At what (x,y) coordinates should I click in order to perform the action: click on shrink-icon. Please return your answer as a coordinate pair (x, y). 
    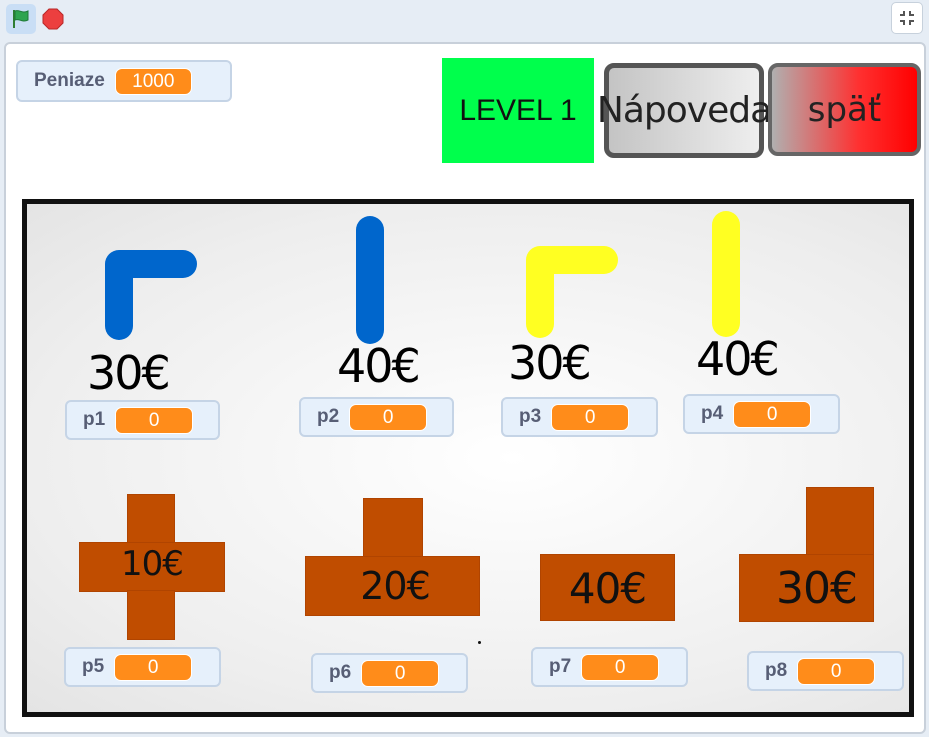
    Looking at the image, I should click on (907, 18).